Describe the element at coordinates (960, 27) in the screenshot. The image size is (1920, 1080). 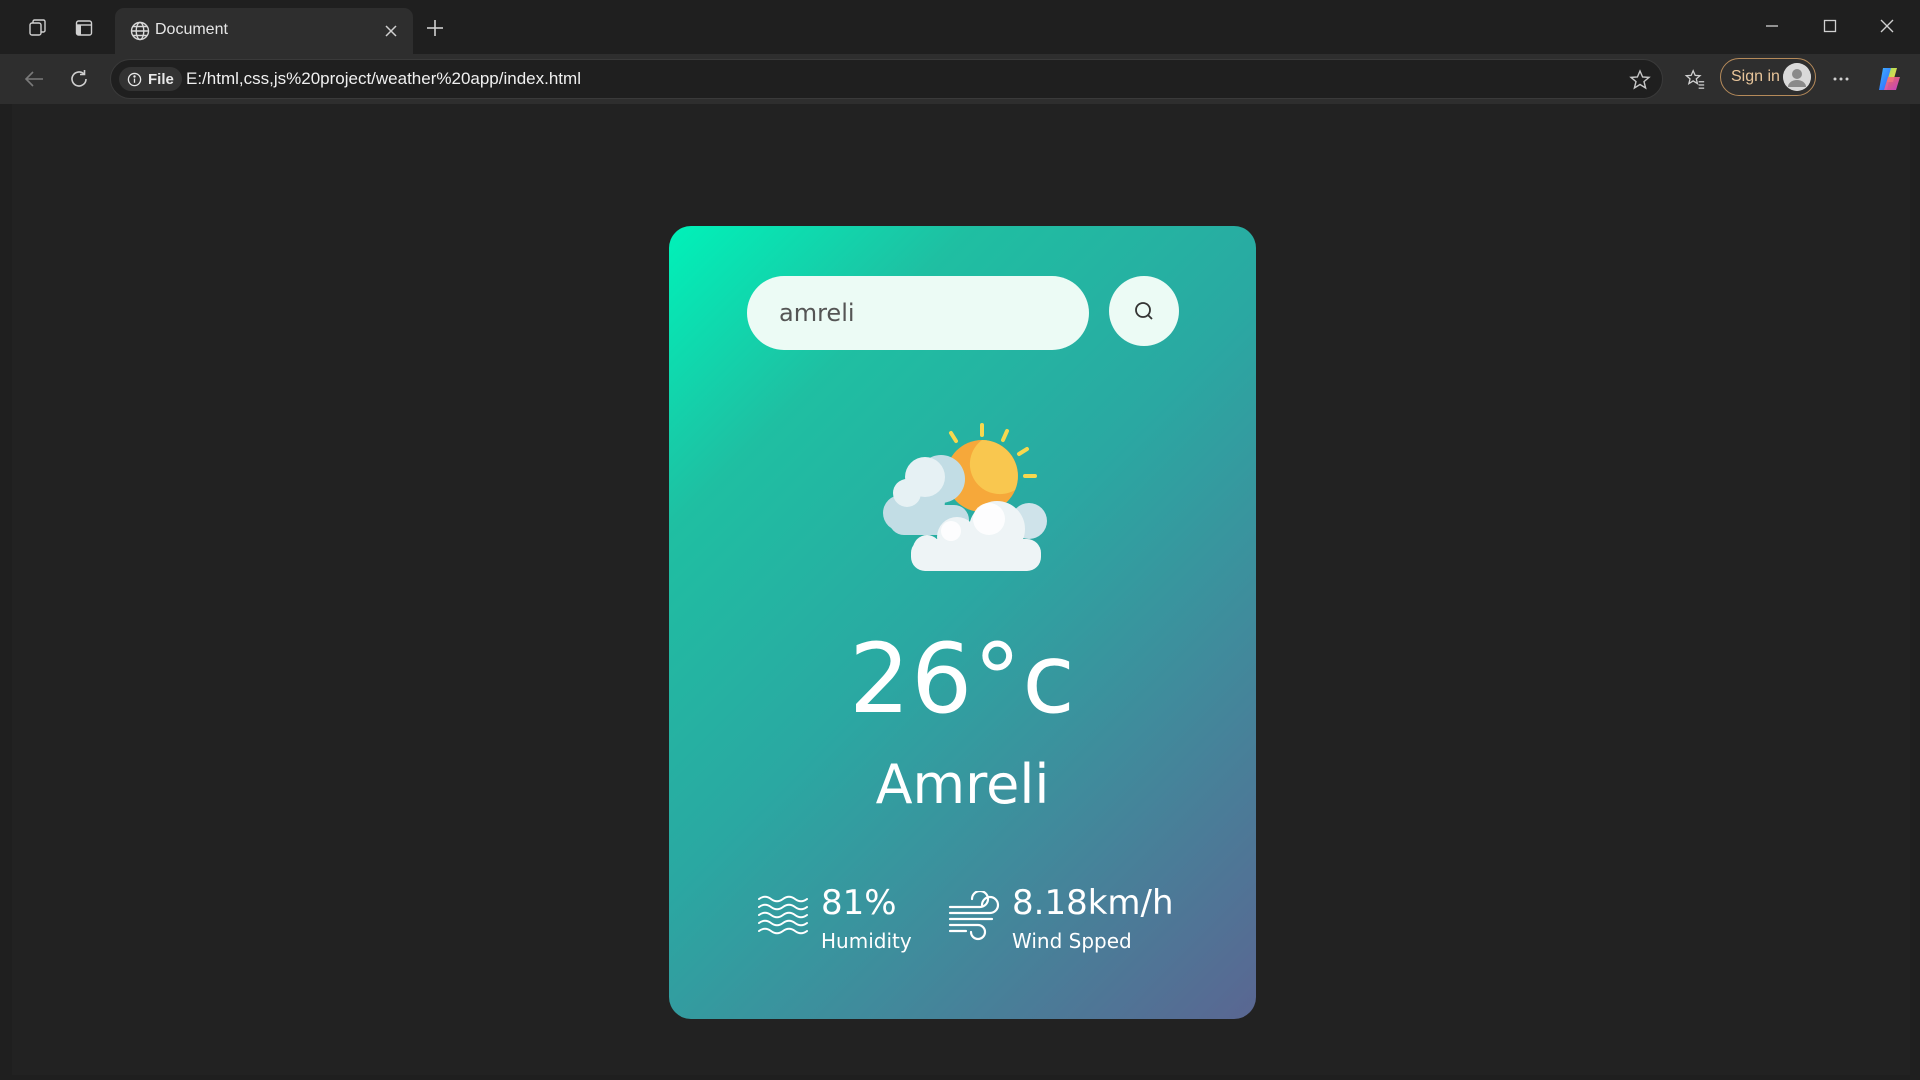
I see `tab-strip: Document` at that location.